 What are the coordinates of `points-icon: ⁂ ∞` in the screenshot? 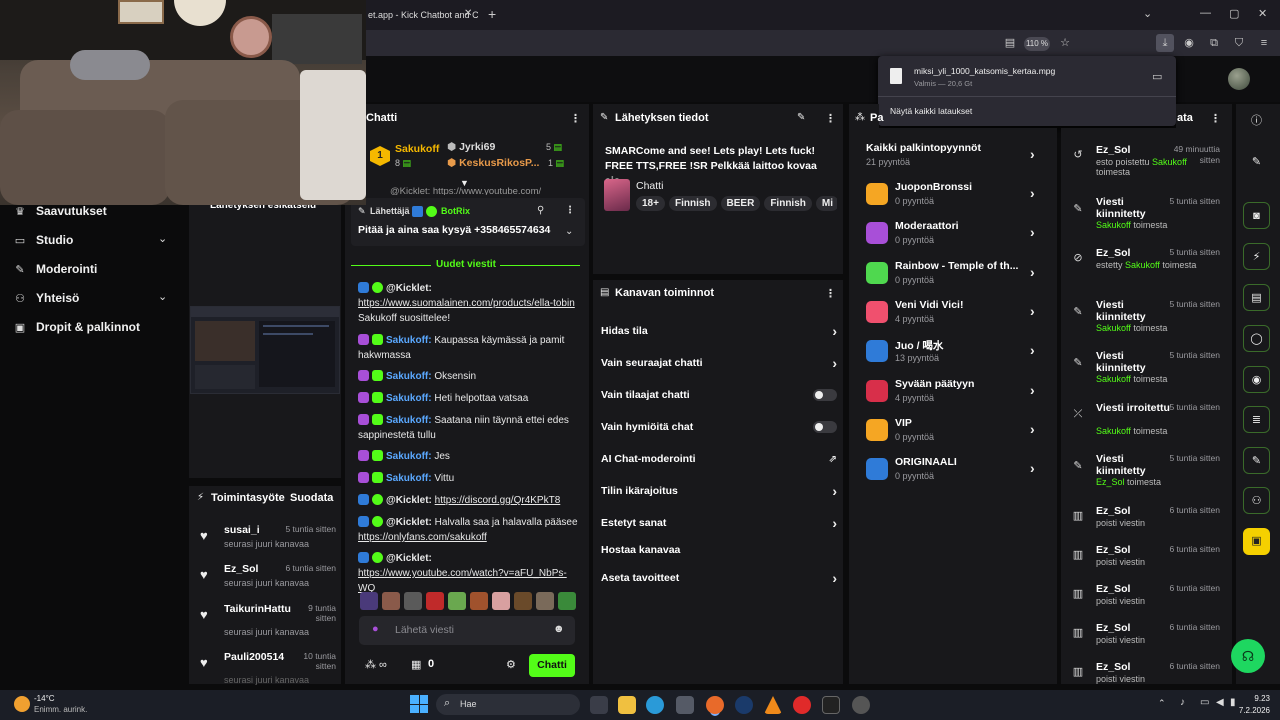 It's located at (376, 664).